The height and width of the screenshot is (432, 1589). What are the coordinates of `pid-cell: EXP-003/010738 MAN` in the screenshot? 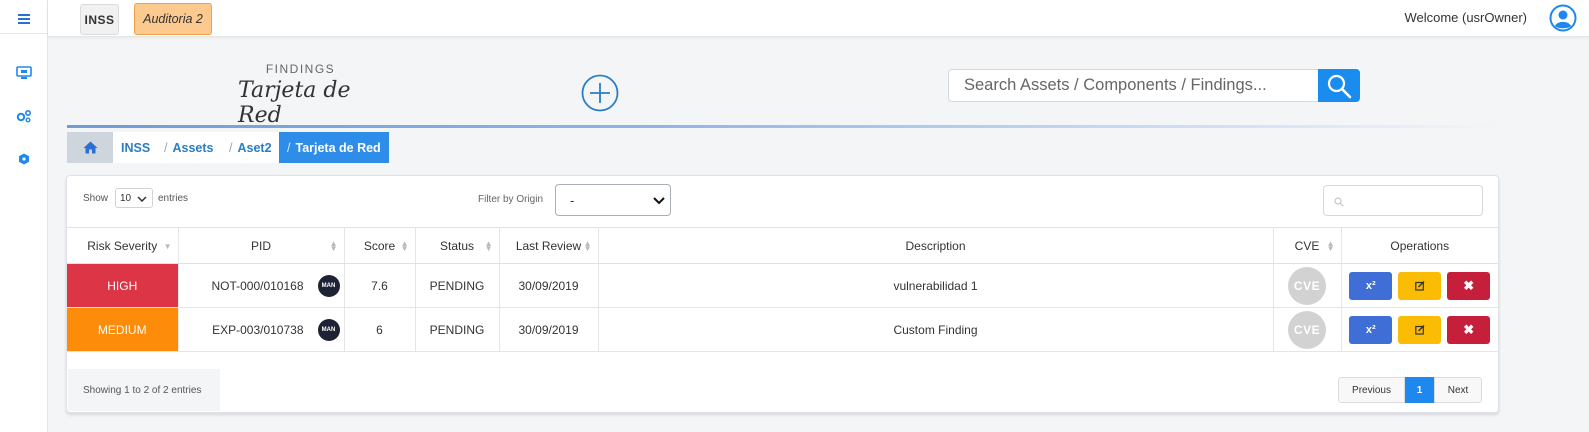 It's located at (261, 329).